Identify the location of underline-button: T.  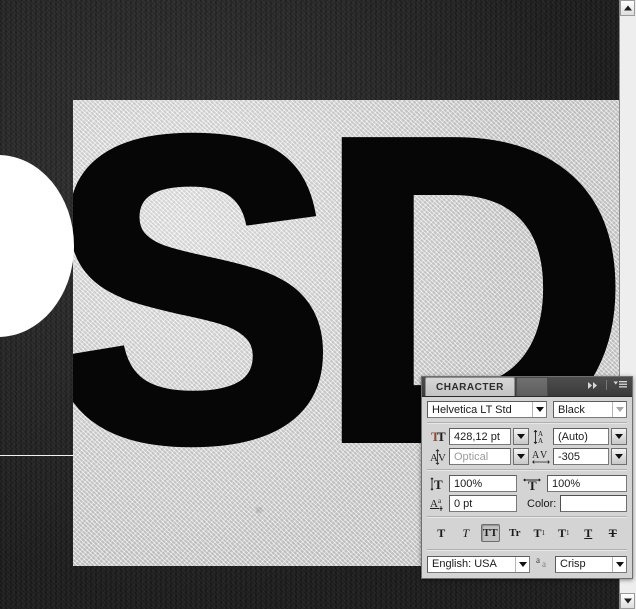
(588, 533).